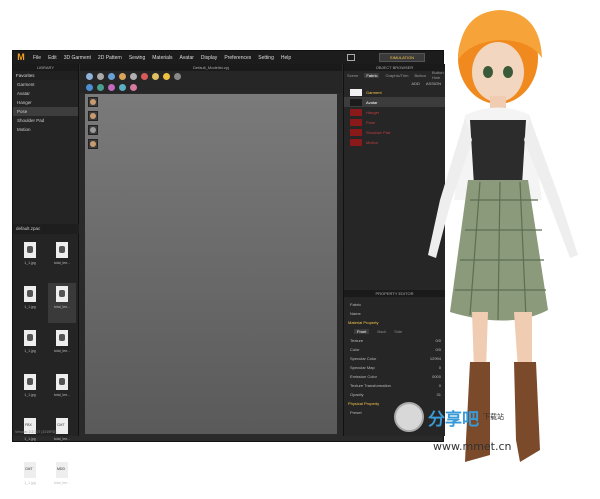  I want to click on menu-item-setting: Setting, so click(266, 58).